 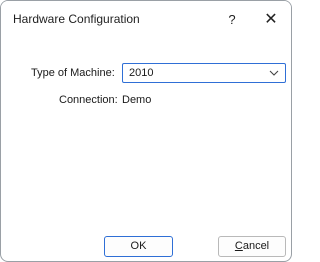 I want to click on title-bar: Hardware Configuration ? ✕, so click(x=146, y=19).